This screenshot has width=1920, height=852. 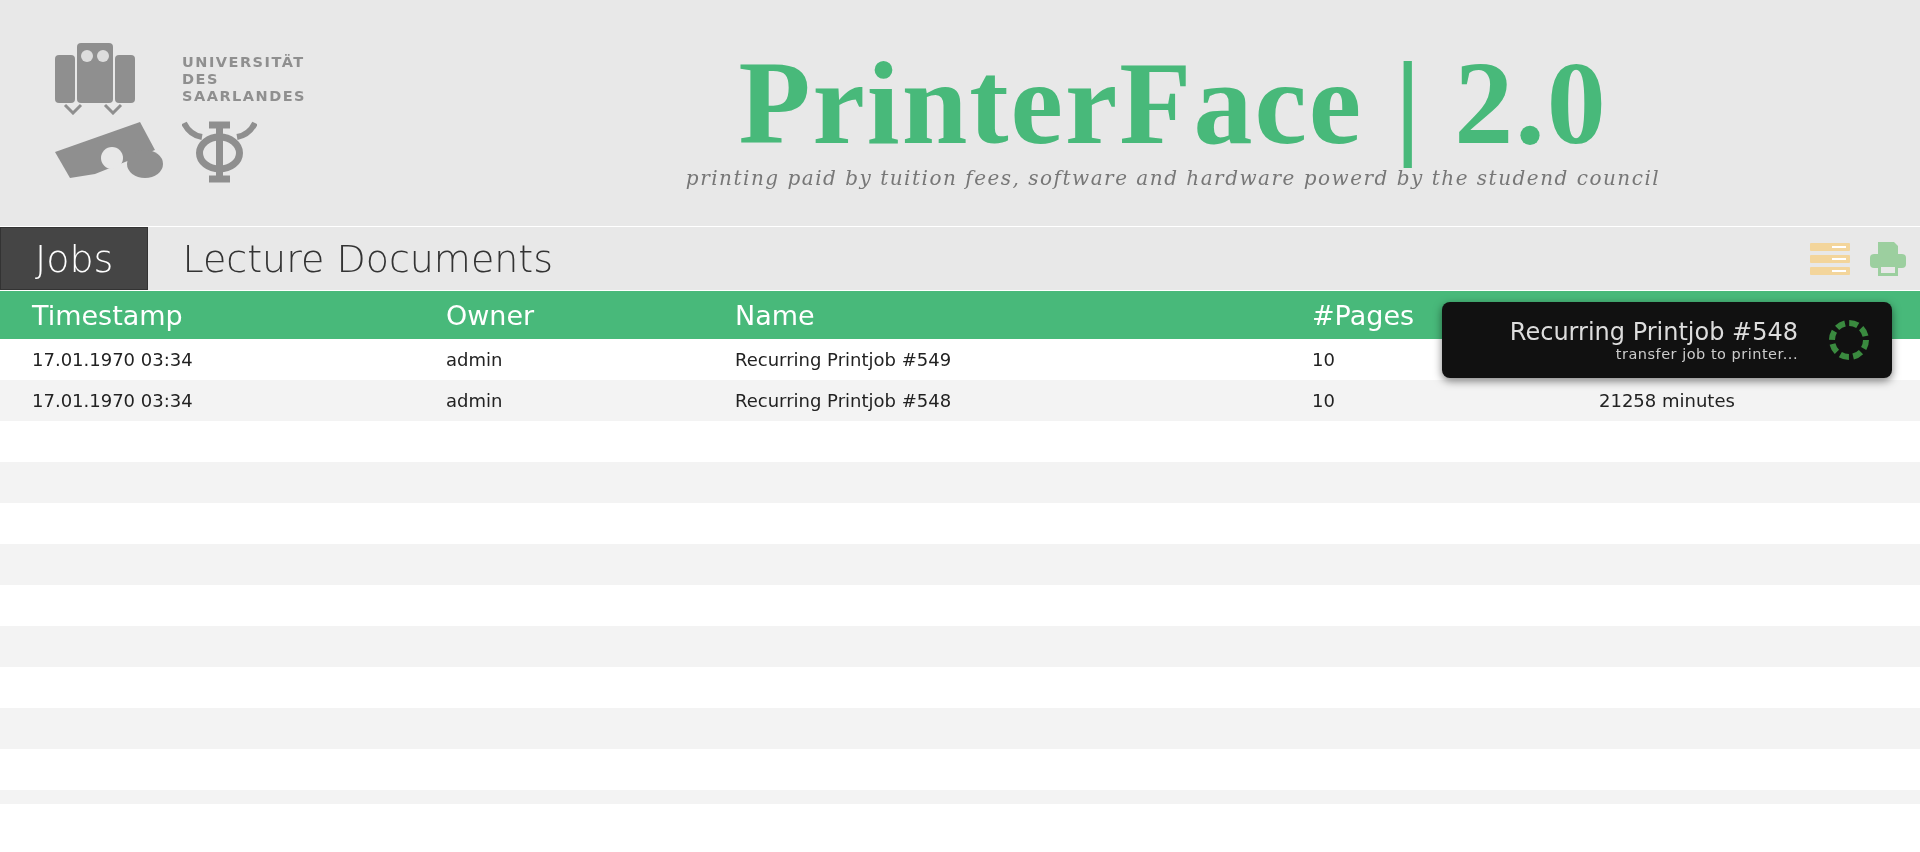 I want to click on column-header: Owner, so click(x=491, y=315).